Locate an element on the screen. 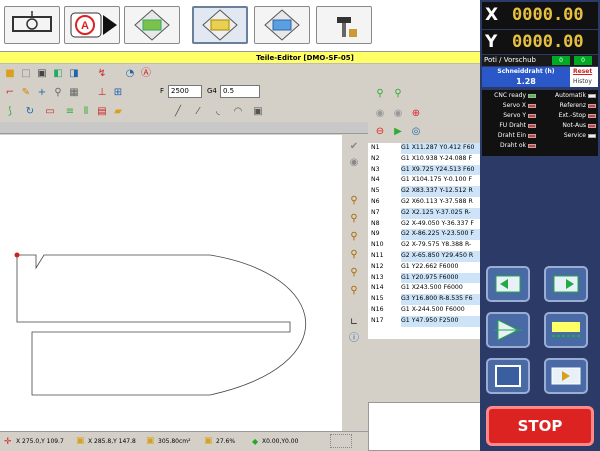 The image size is (600, 451). nc-code: G2 X-86.225 Y-23.500 F is located at coordinates (441, 235).